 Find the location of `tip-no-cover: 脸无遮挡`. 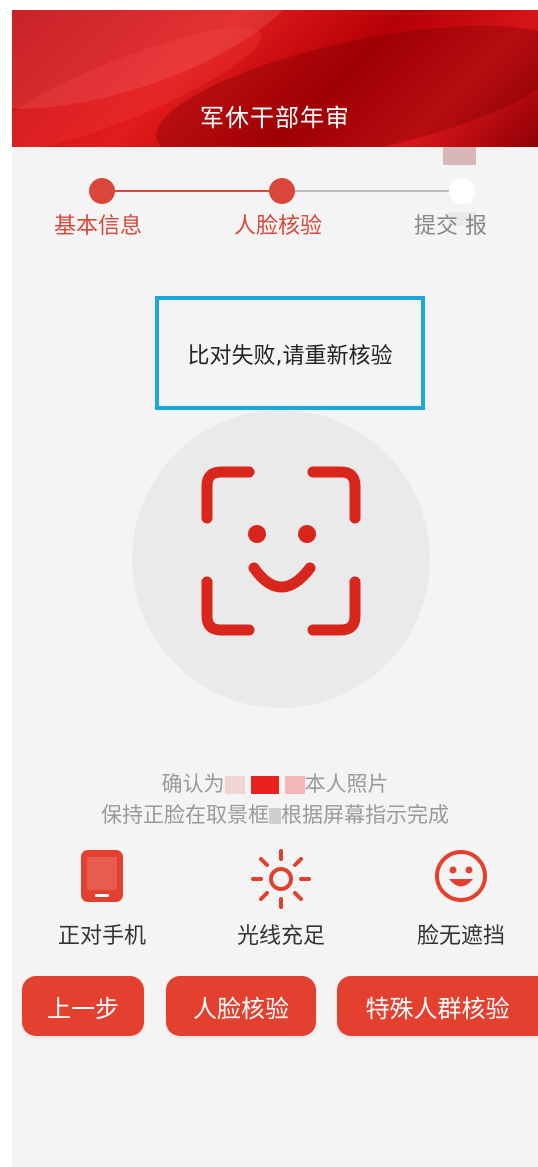

tip-no-cover: 脸无遮挡 is located at coordinates (461, 899).